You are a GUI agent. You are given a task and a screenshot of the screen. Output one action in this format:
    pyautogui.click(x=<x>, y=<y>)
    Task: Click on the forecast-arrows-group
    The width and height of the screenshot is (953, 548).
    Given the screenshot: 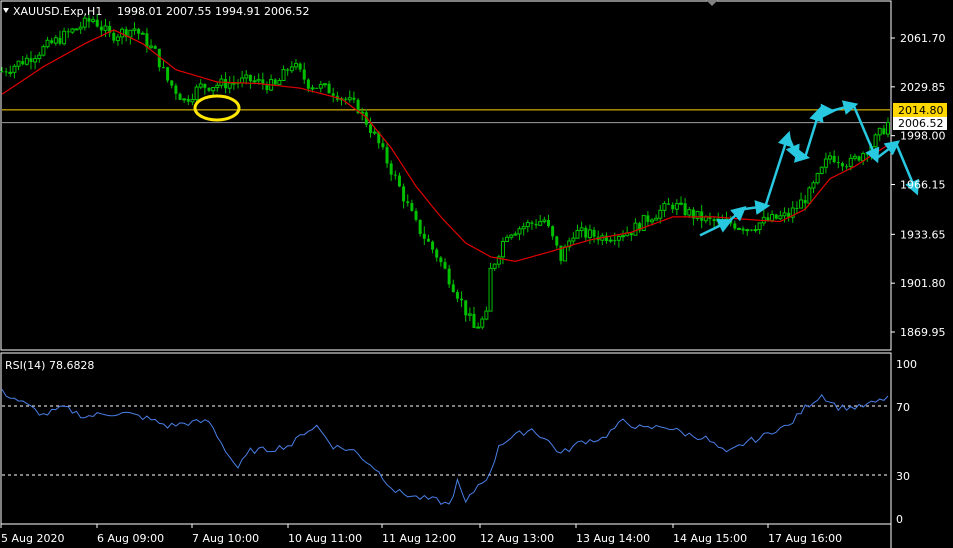 What is the action you would take?
    pyautogui.click(x=809, y=168)
    